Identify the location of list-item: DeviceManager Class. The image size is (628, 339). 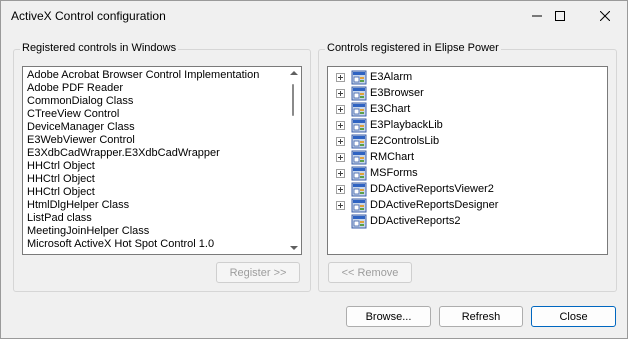
(155, 127).